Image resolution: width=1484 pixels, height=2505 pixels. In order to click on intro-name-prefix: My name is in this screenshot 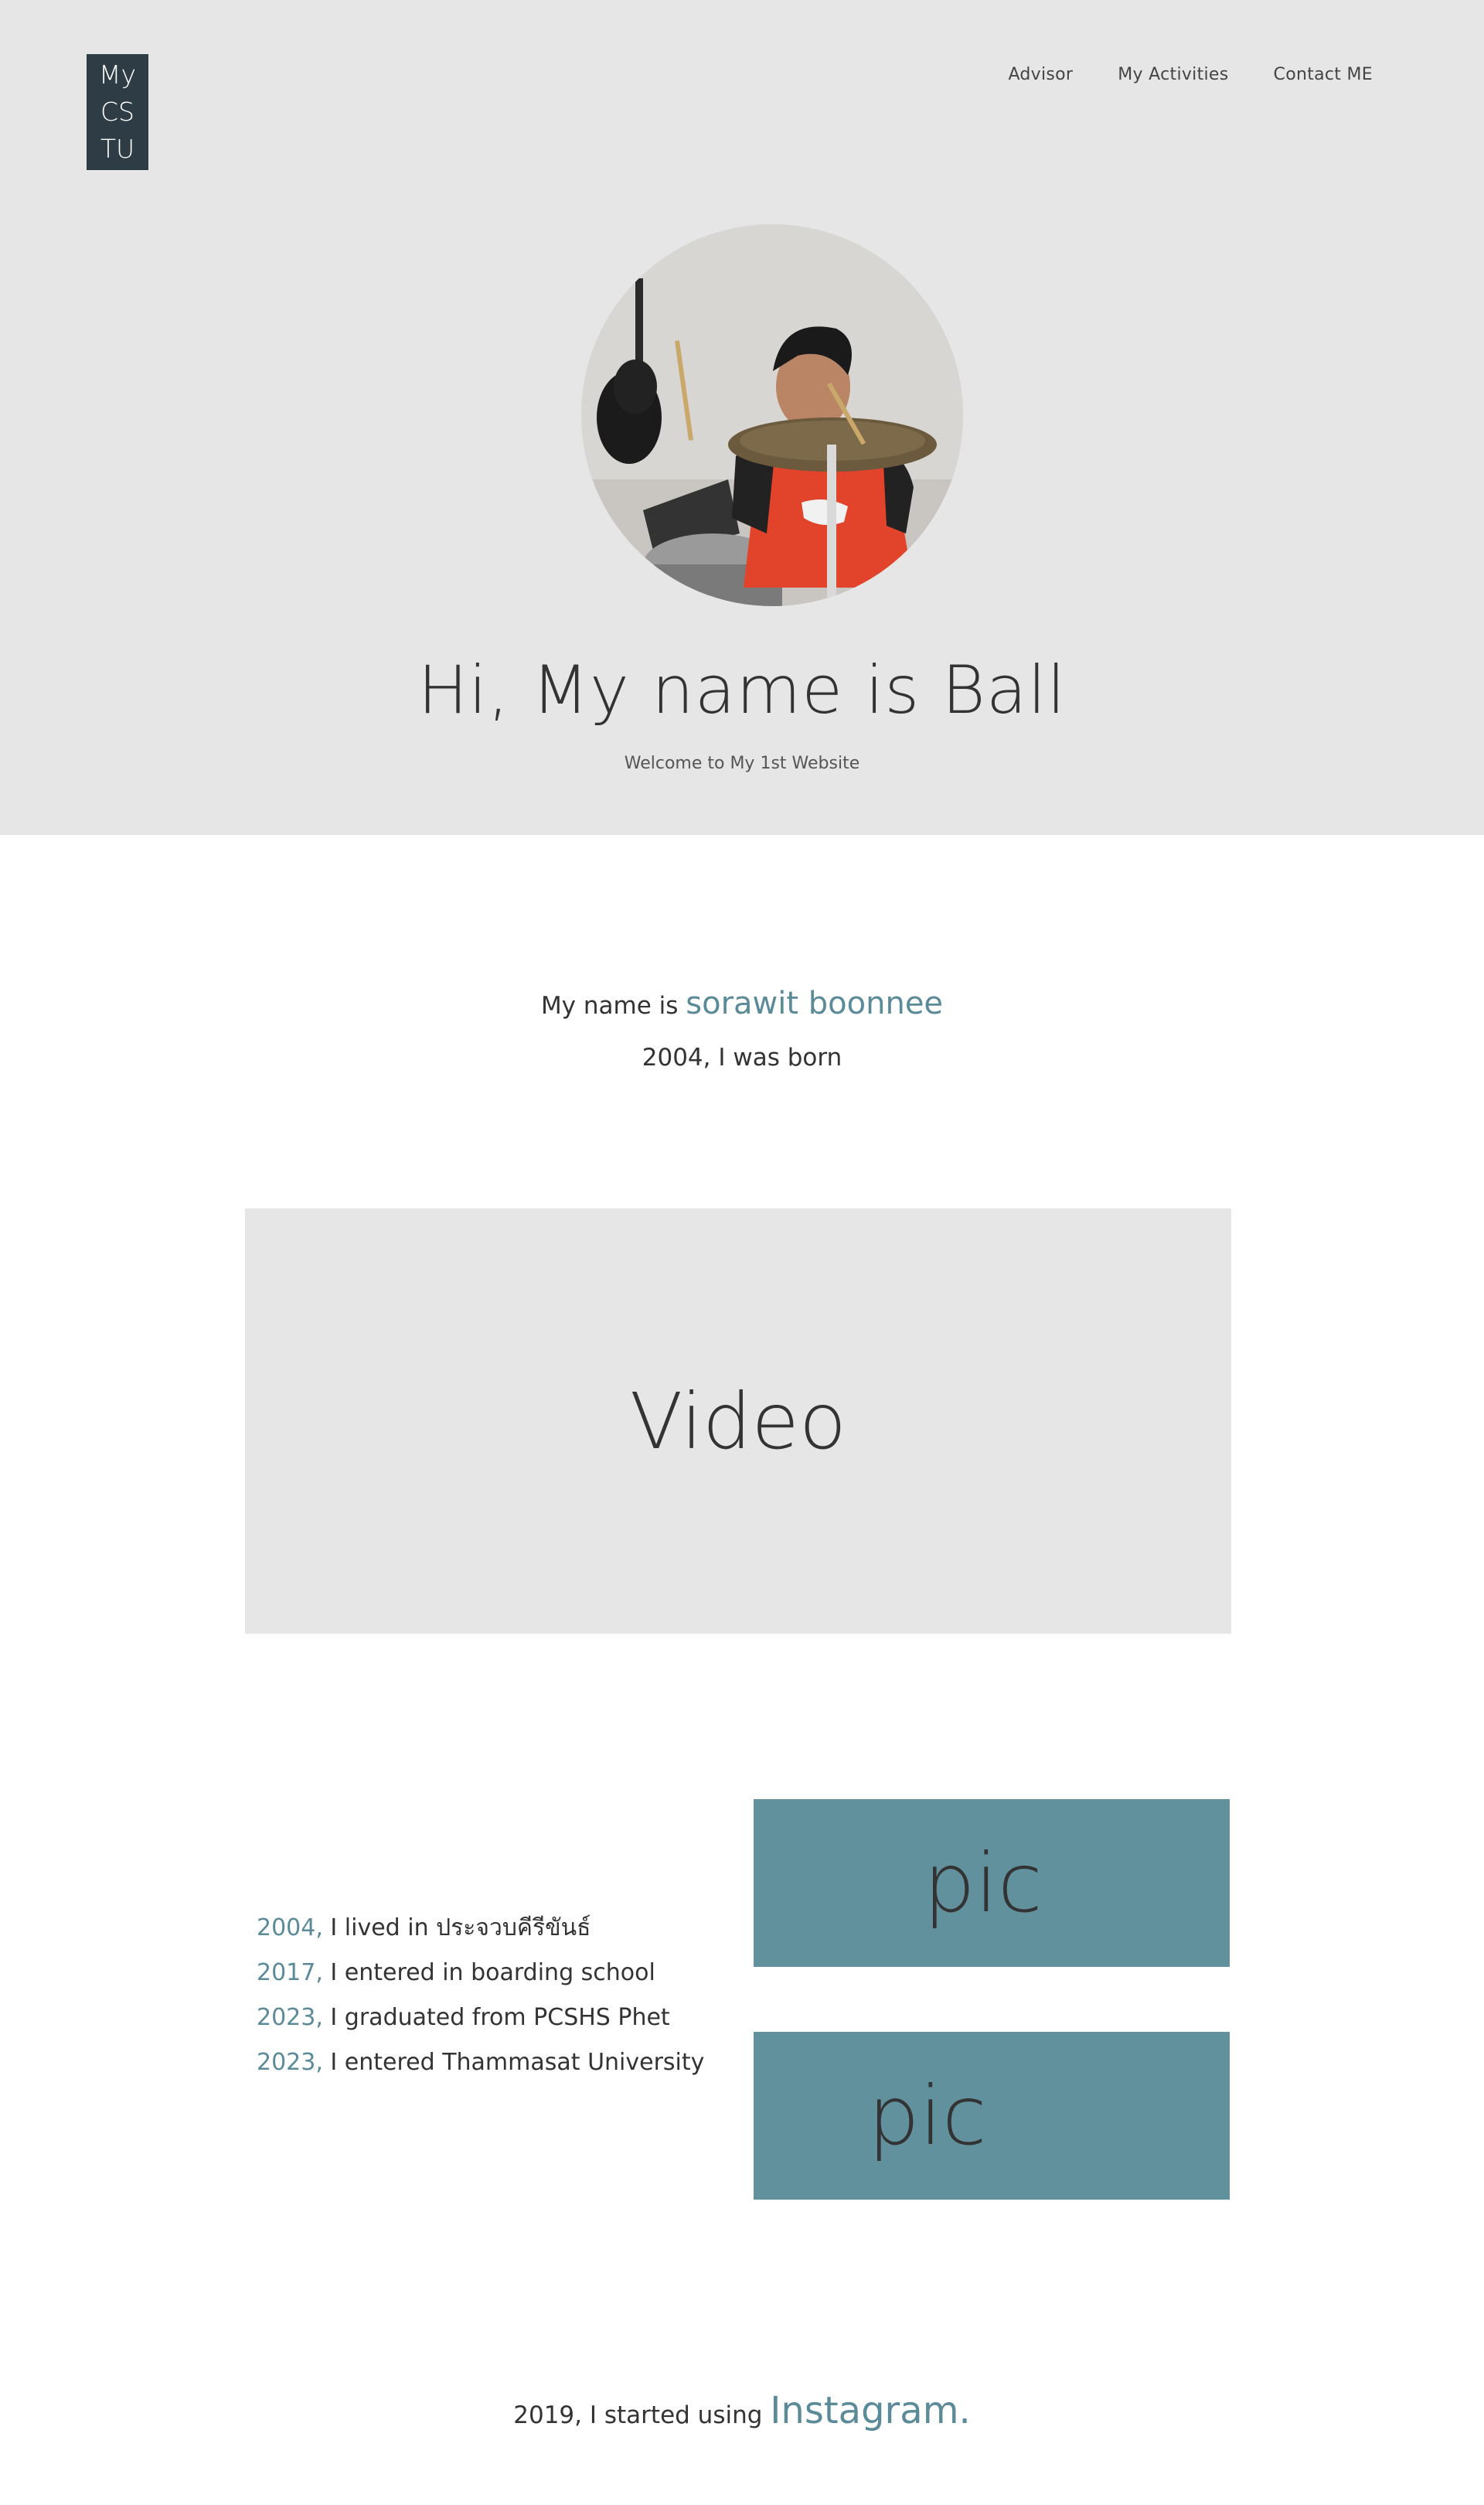, I will do `click(613, 1006)`.